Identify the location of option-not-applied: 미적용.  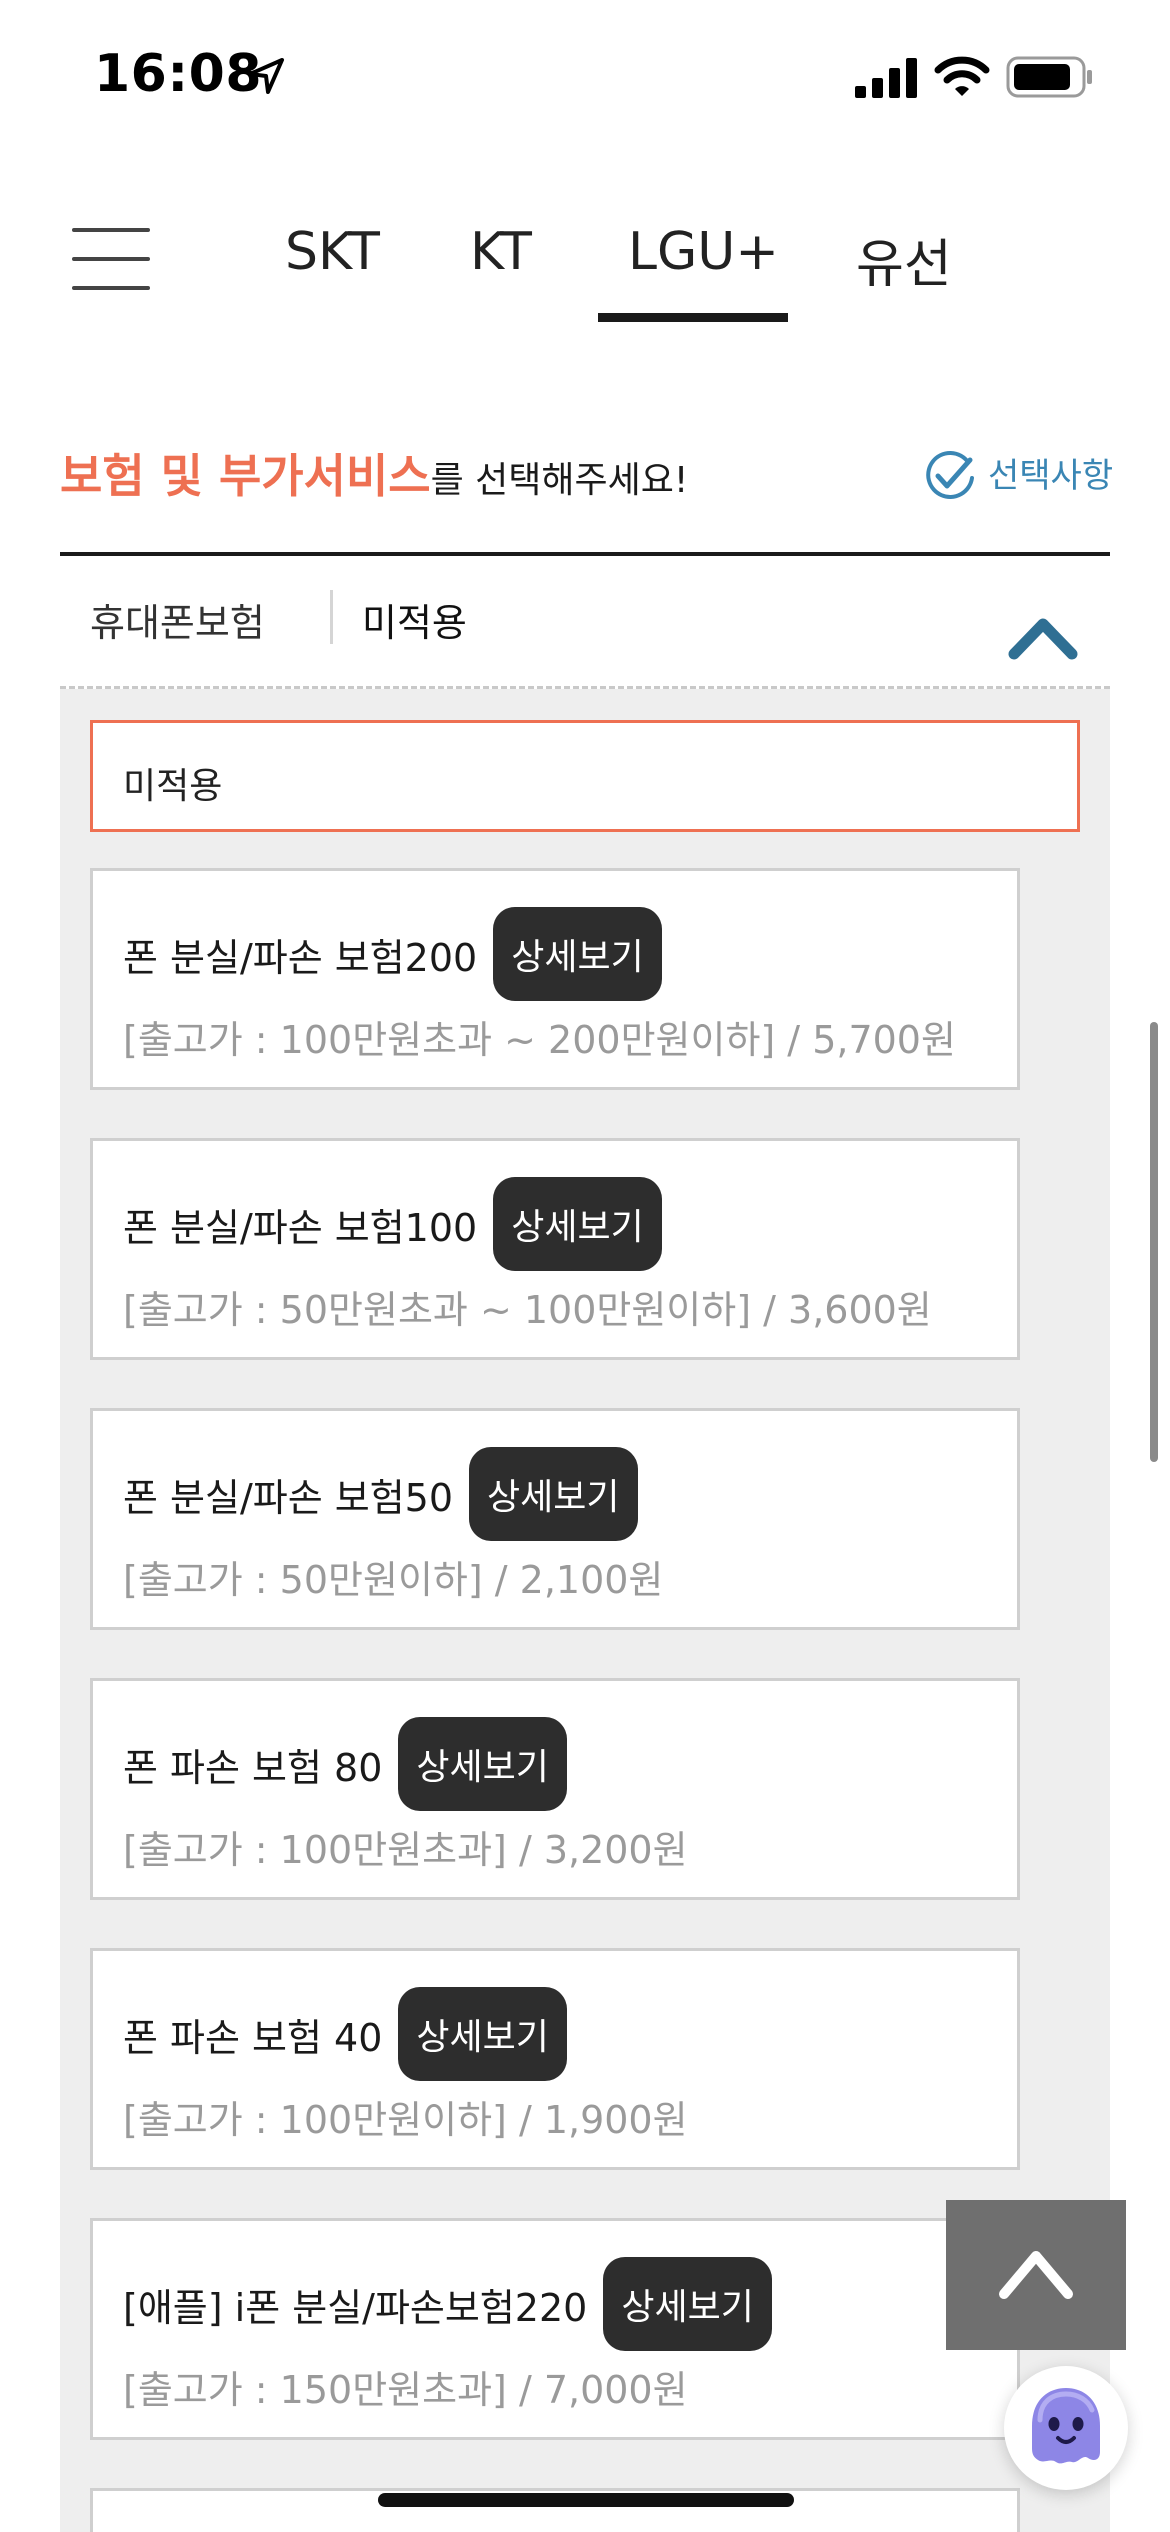
(585, 776).